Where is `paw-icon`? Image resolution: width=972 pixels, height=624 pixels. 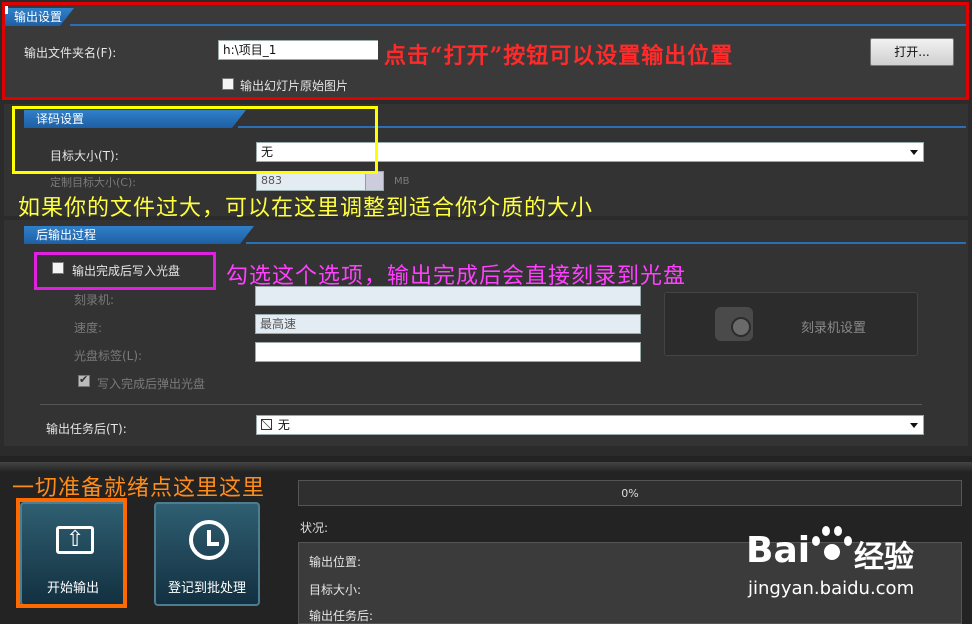 paw-icon is located at coordinates (831, 546).